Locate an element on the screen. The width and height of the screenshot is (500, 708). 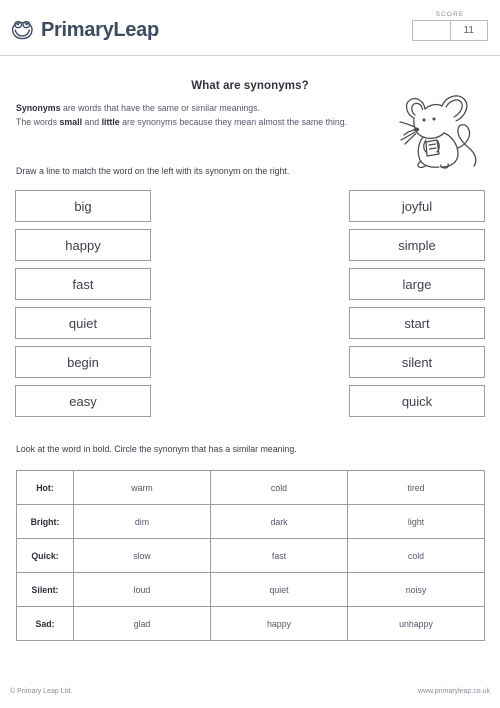
left-word-column: big happy fast quiet begin easy is located at coordinates (83, 307).